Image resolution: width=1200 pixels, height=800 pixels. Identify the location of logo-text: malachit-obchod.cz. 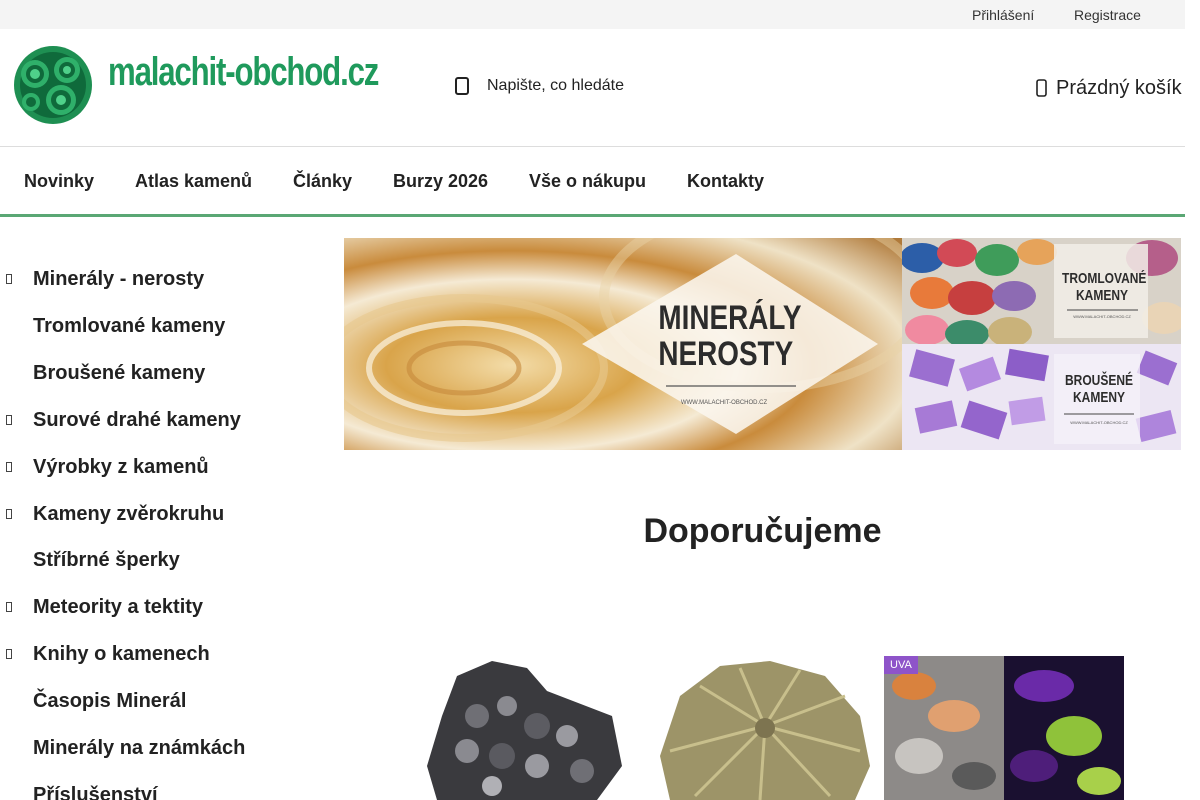
(243, 72).